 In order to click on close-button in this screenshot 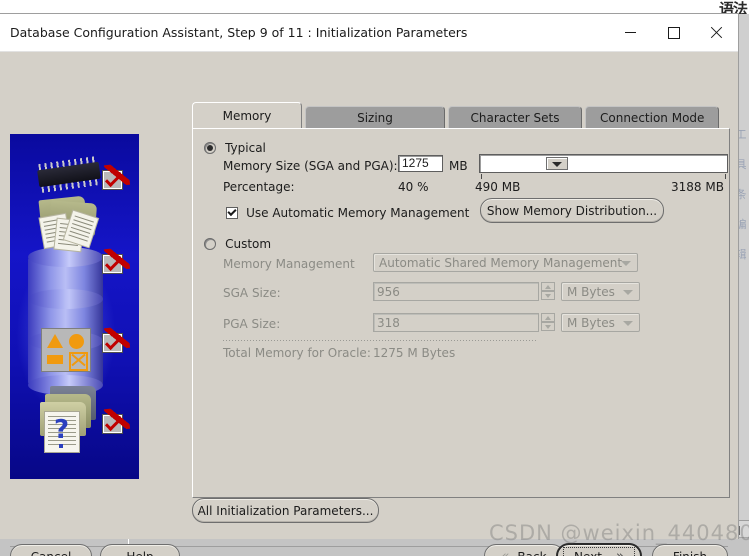, I will do `click(716, 32)`.